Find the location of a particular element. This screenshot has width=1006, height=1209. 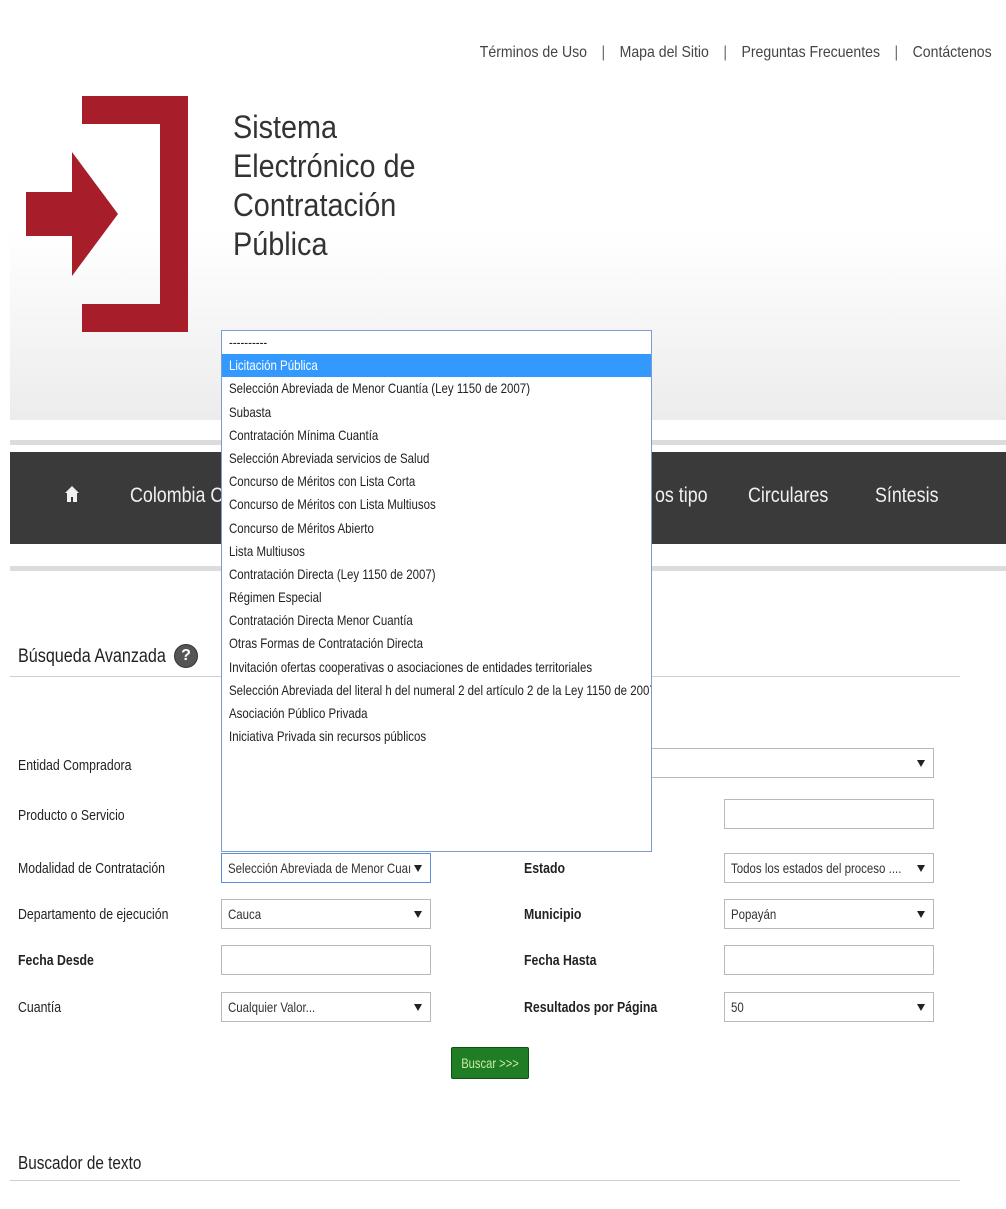

contact-link: Contáctenos is located at coordinates (952, 52).